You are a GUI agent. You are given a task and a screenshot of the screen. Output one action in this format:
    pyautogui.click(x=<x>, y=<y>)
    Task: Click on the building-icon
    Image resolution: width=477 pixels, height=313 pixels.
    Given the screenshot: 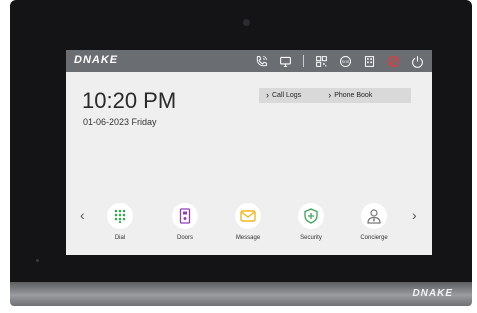 What is the action you would take?
    pyautogui.click(x=369, y=61)
    